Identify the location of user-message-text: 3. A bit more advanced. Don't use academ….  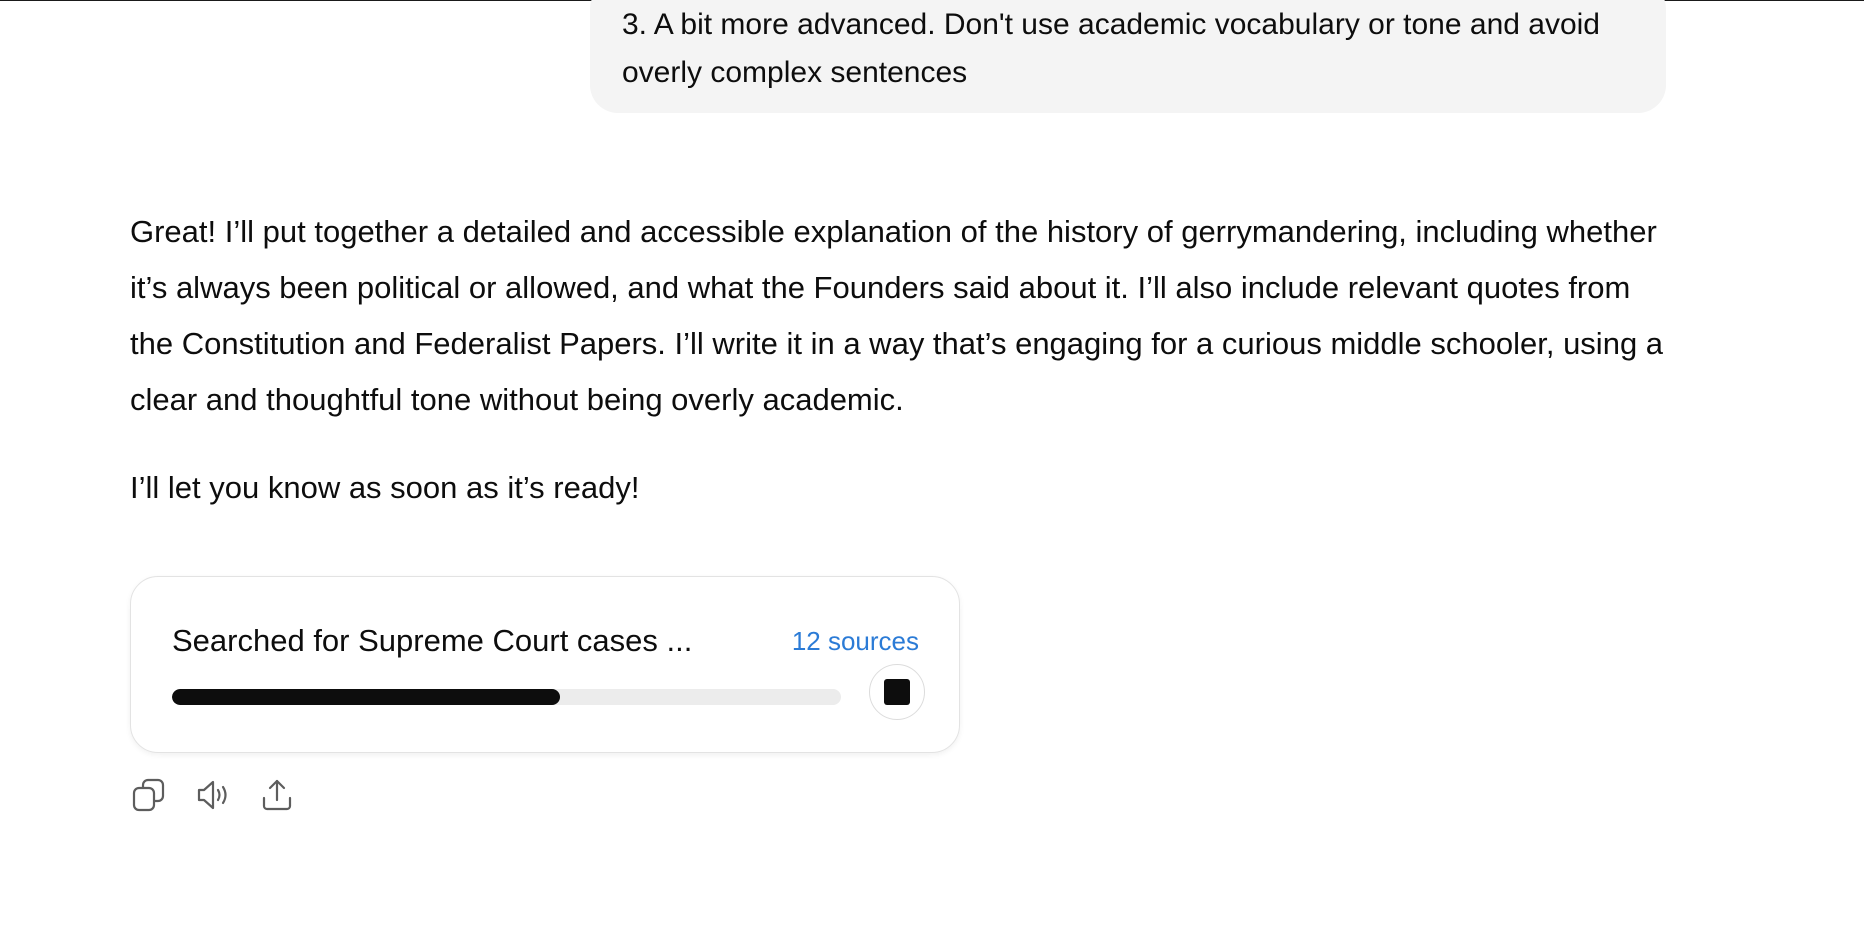
(1111, 48).